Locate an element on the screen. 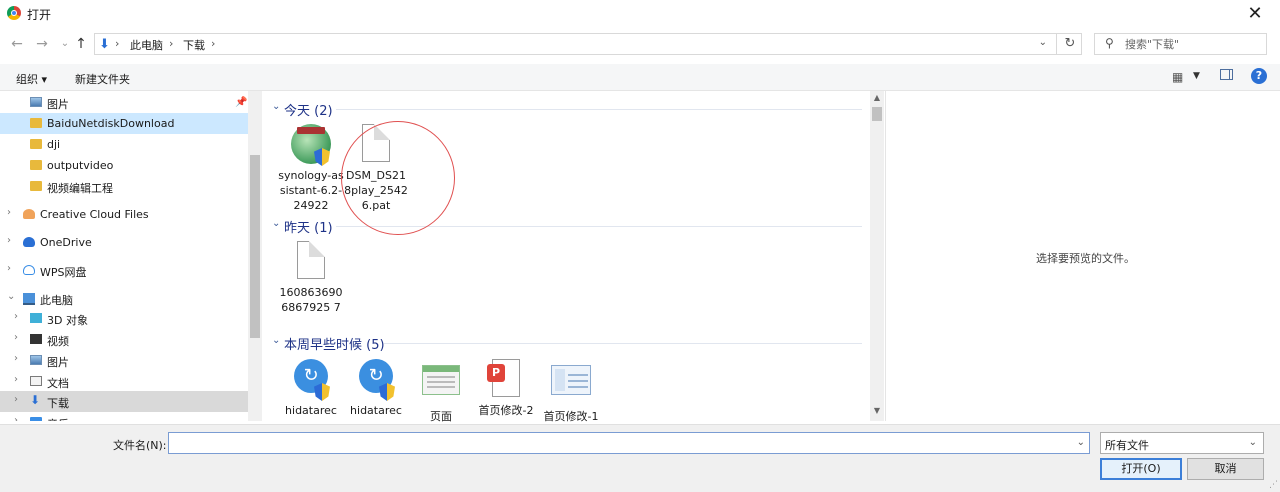  nav-item-dji: dji is located at coordinates (124, 144).